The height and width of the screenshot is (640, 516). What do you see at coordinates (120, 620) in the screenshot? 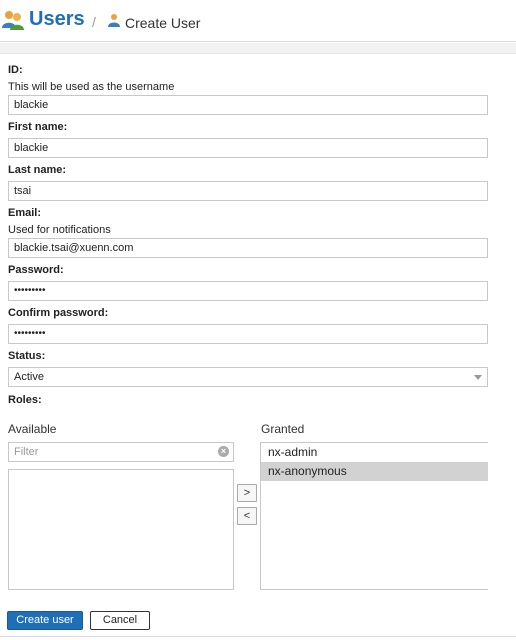
I see `cancel-button: Cancel` at bounding box center [120, 620].